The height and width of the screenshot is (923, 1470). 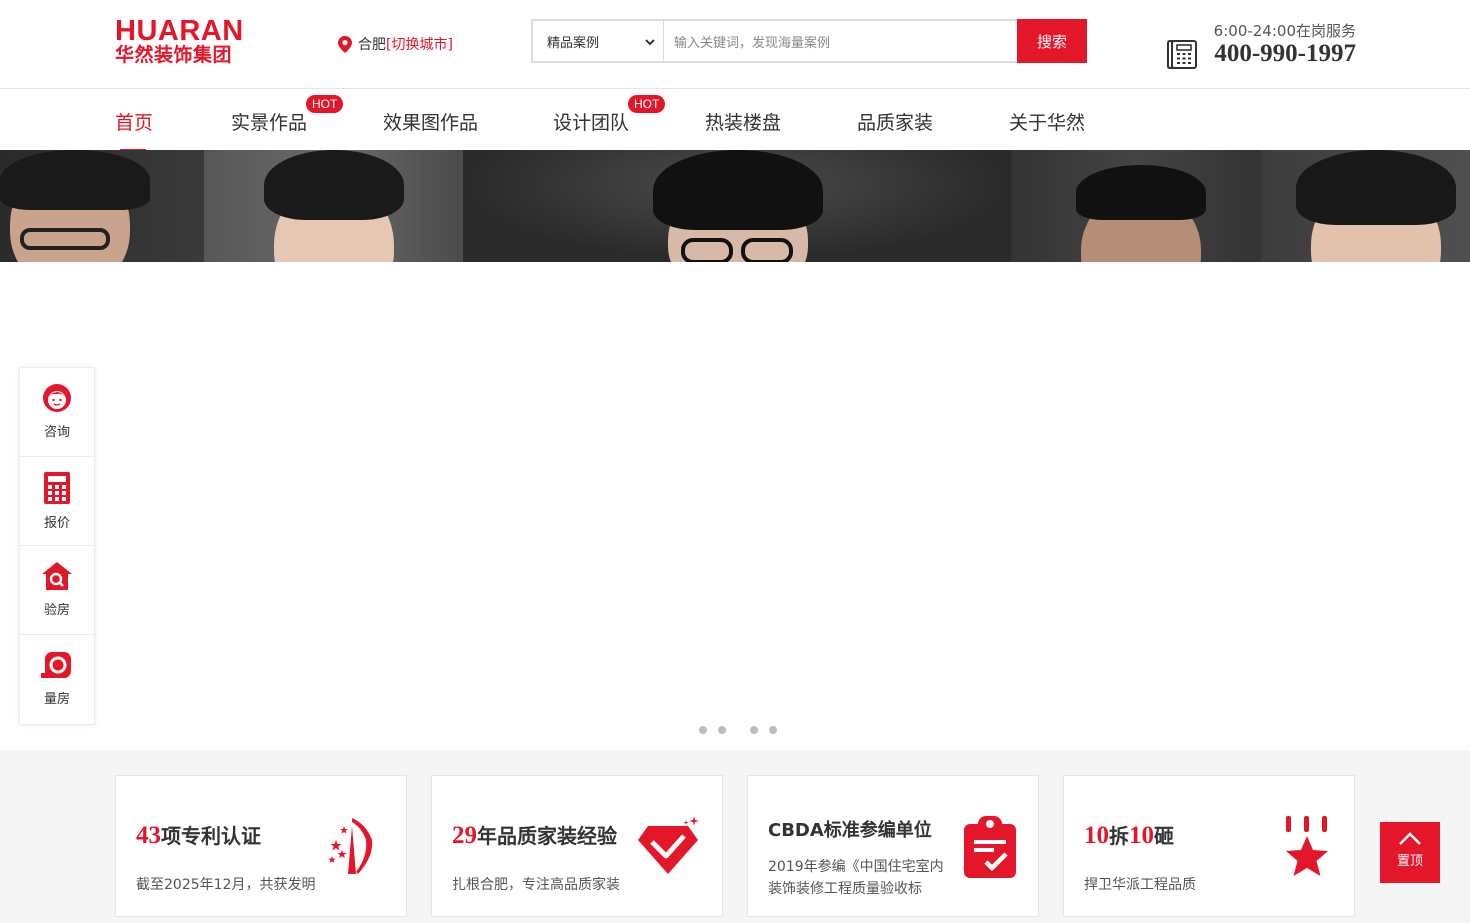 I want to click on hero-banner-image, so click(x=735, y=206).